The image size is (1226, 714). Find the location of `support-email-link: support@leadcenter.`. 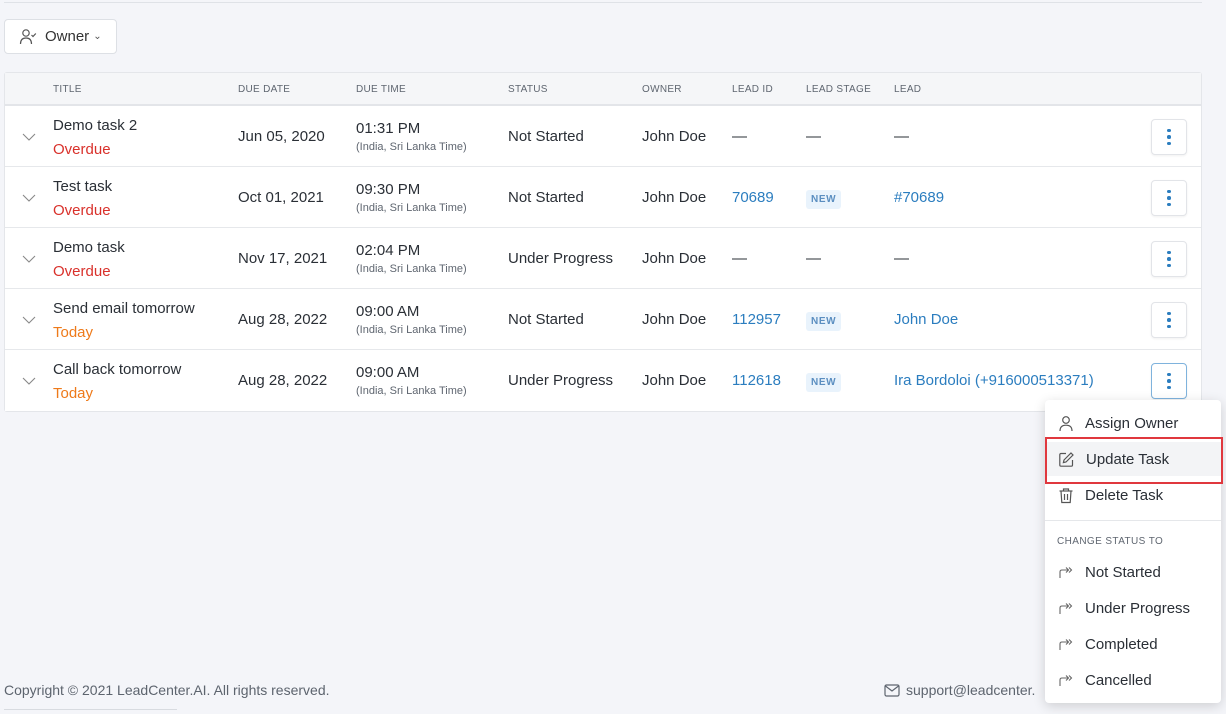

support-email-link: support@leadcenter. is located at coordinates (970, 690).